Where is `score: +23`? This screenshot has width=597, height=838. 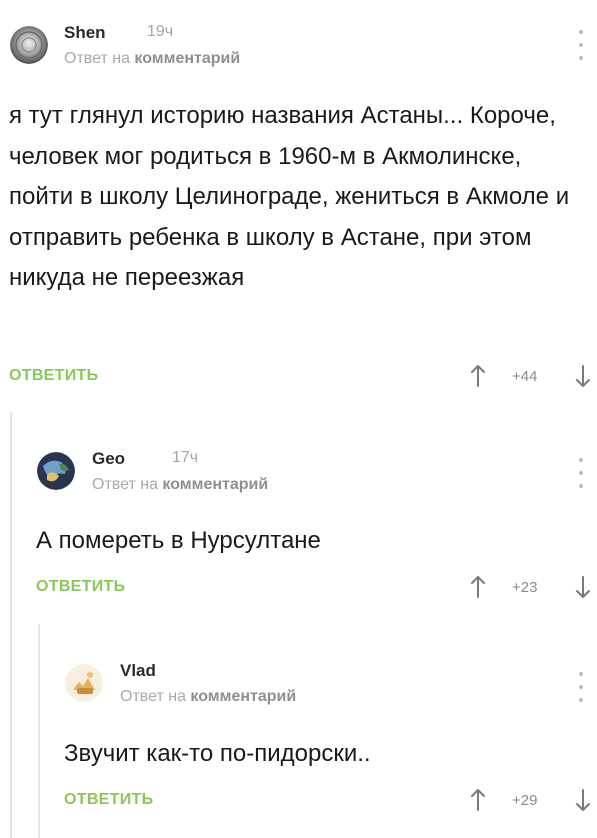
score: +23 is located at coordinates (525, 587).